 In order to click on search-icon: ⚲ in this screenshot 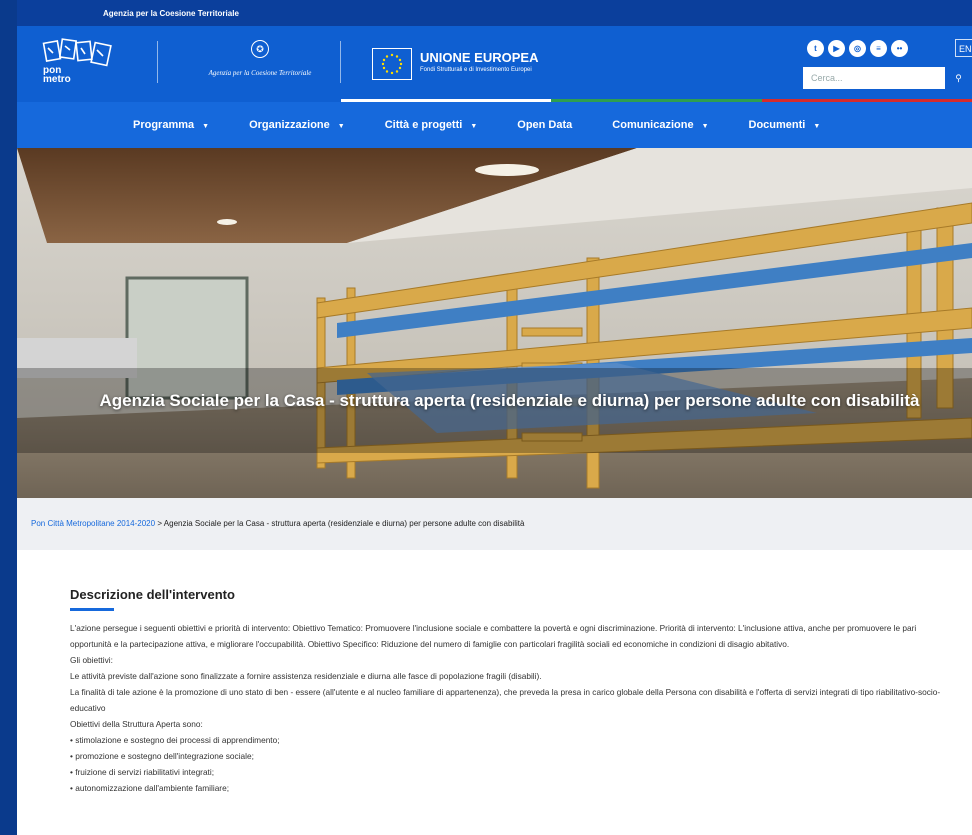, I will do `click(958, 78)`.